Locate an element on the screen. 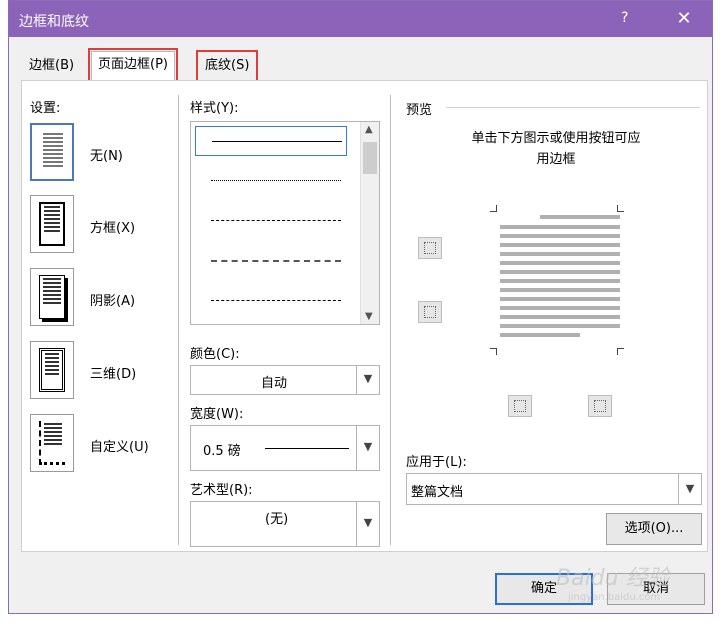  left-border-icon is located at coordinates (520, 406).